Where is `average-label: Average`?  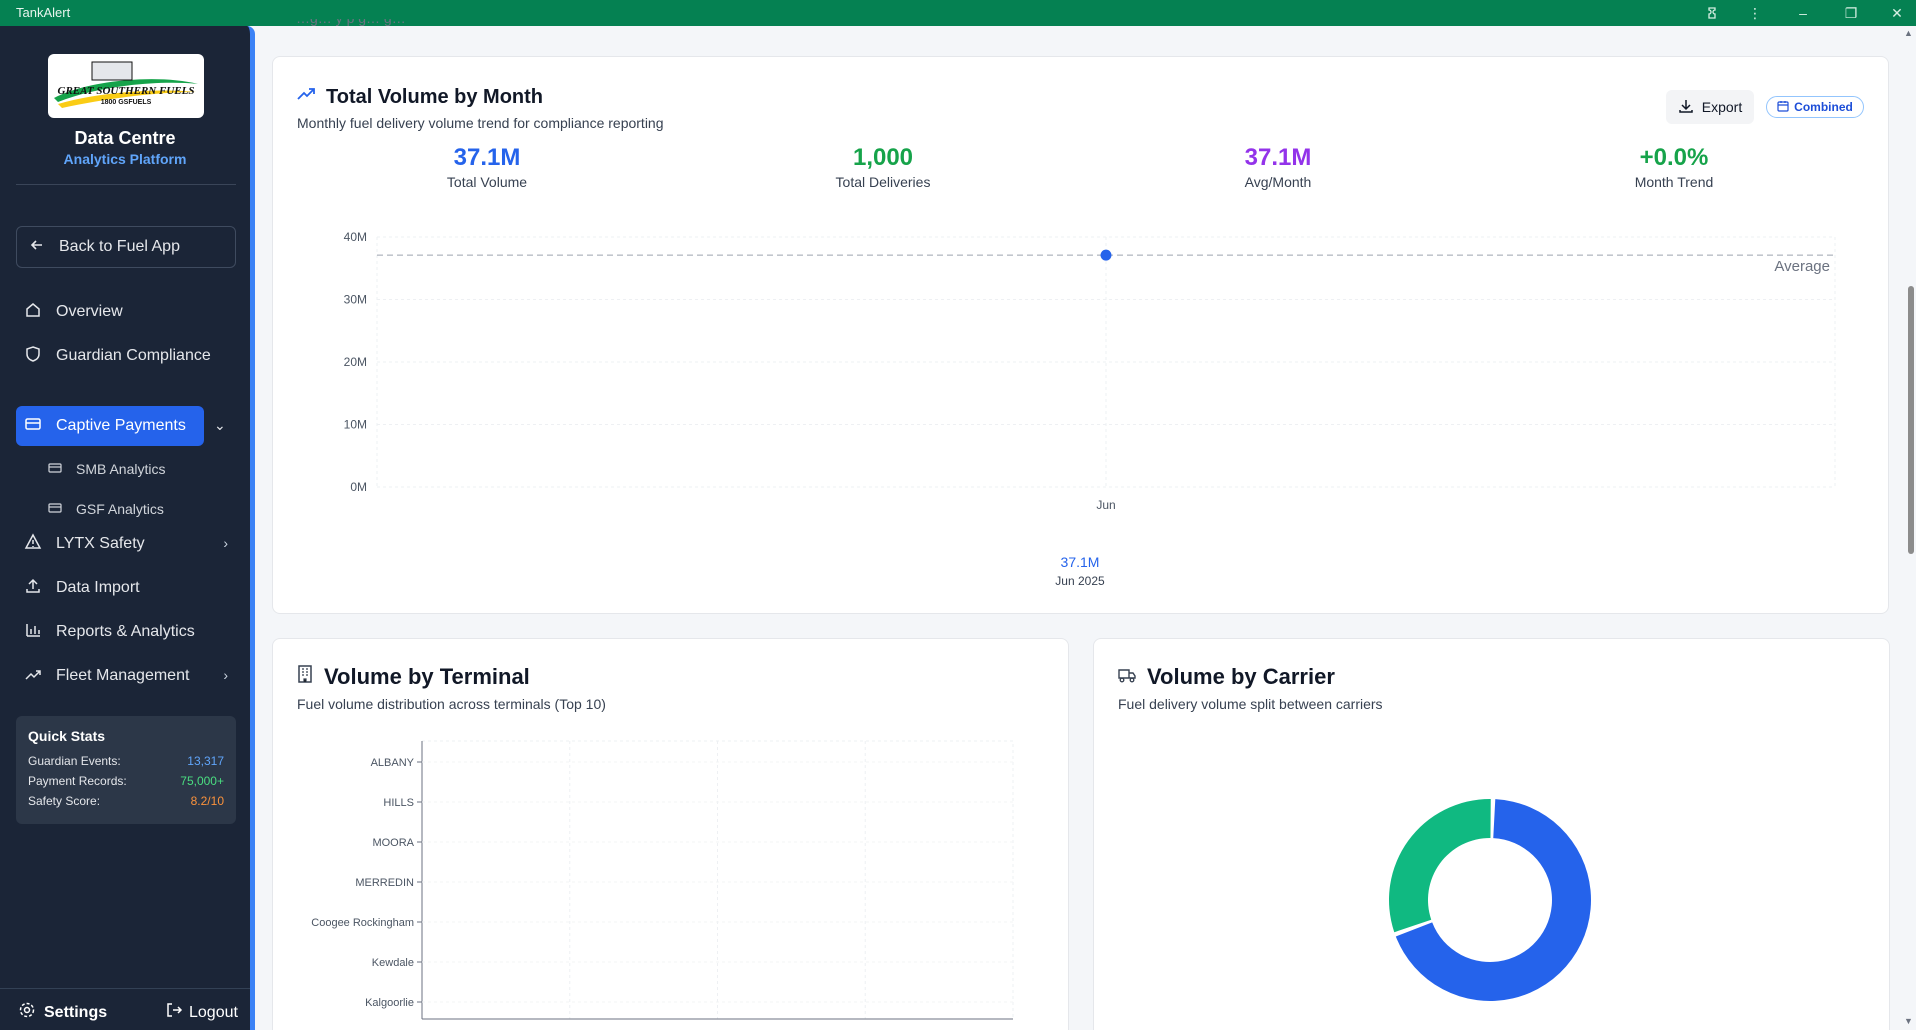
average-label: Average is located at coordinates (1802, 266).